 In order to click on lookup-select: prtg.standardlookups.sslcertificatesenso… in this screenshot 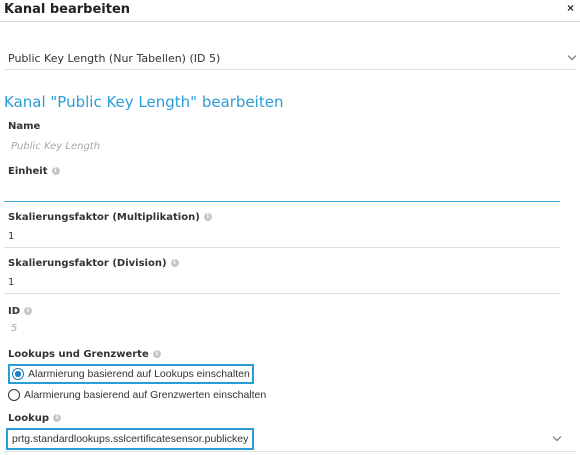, I will do `click(290, 440)`.